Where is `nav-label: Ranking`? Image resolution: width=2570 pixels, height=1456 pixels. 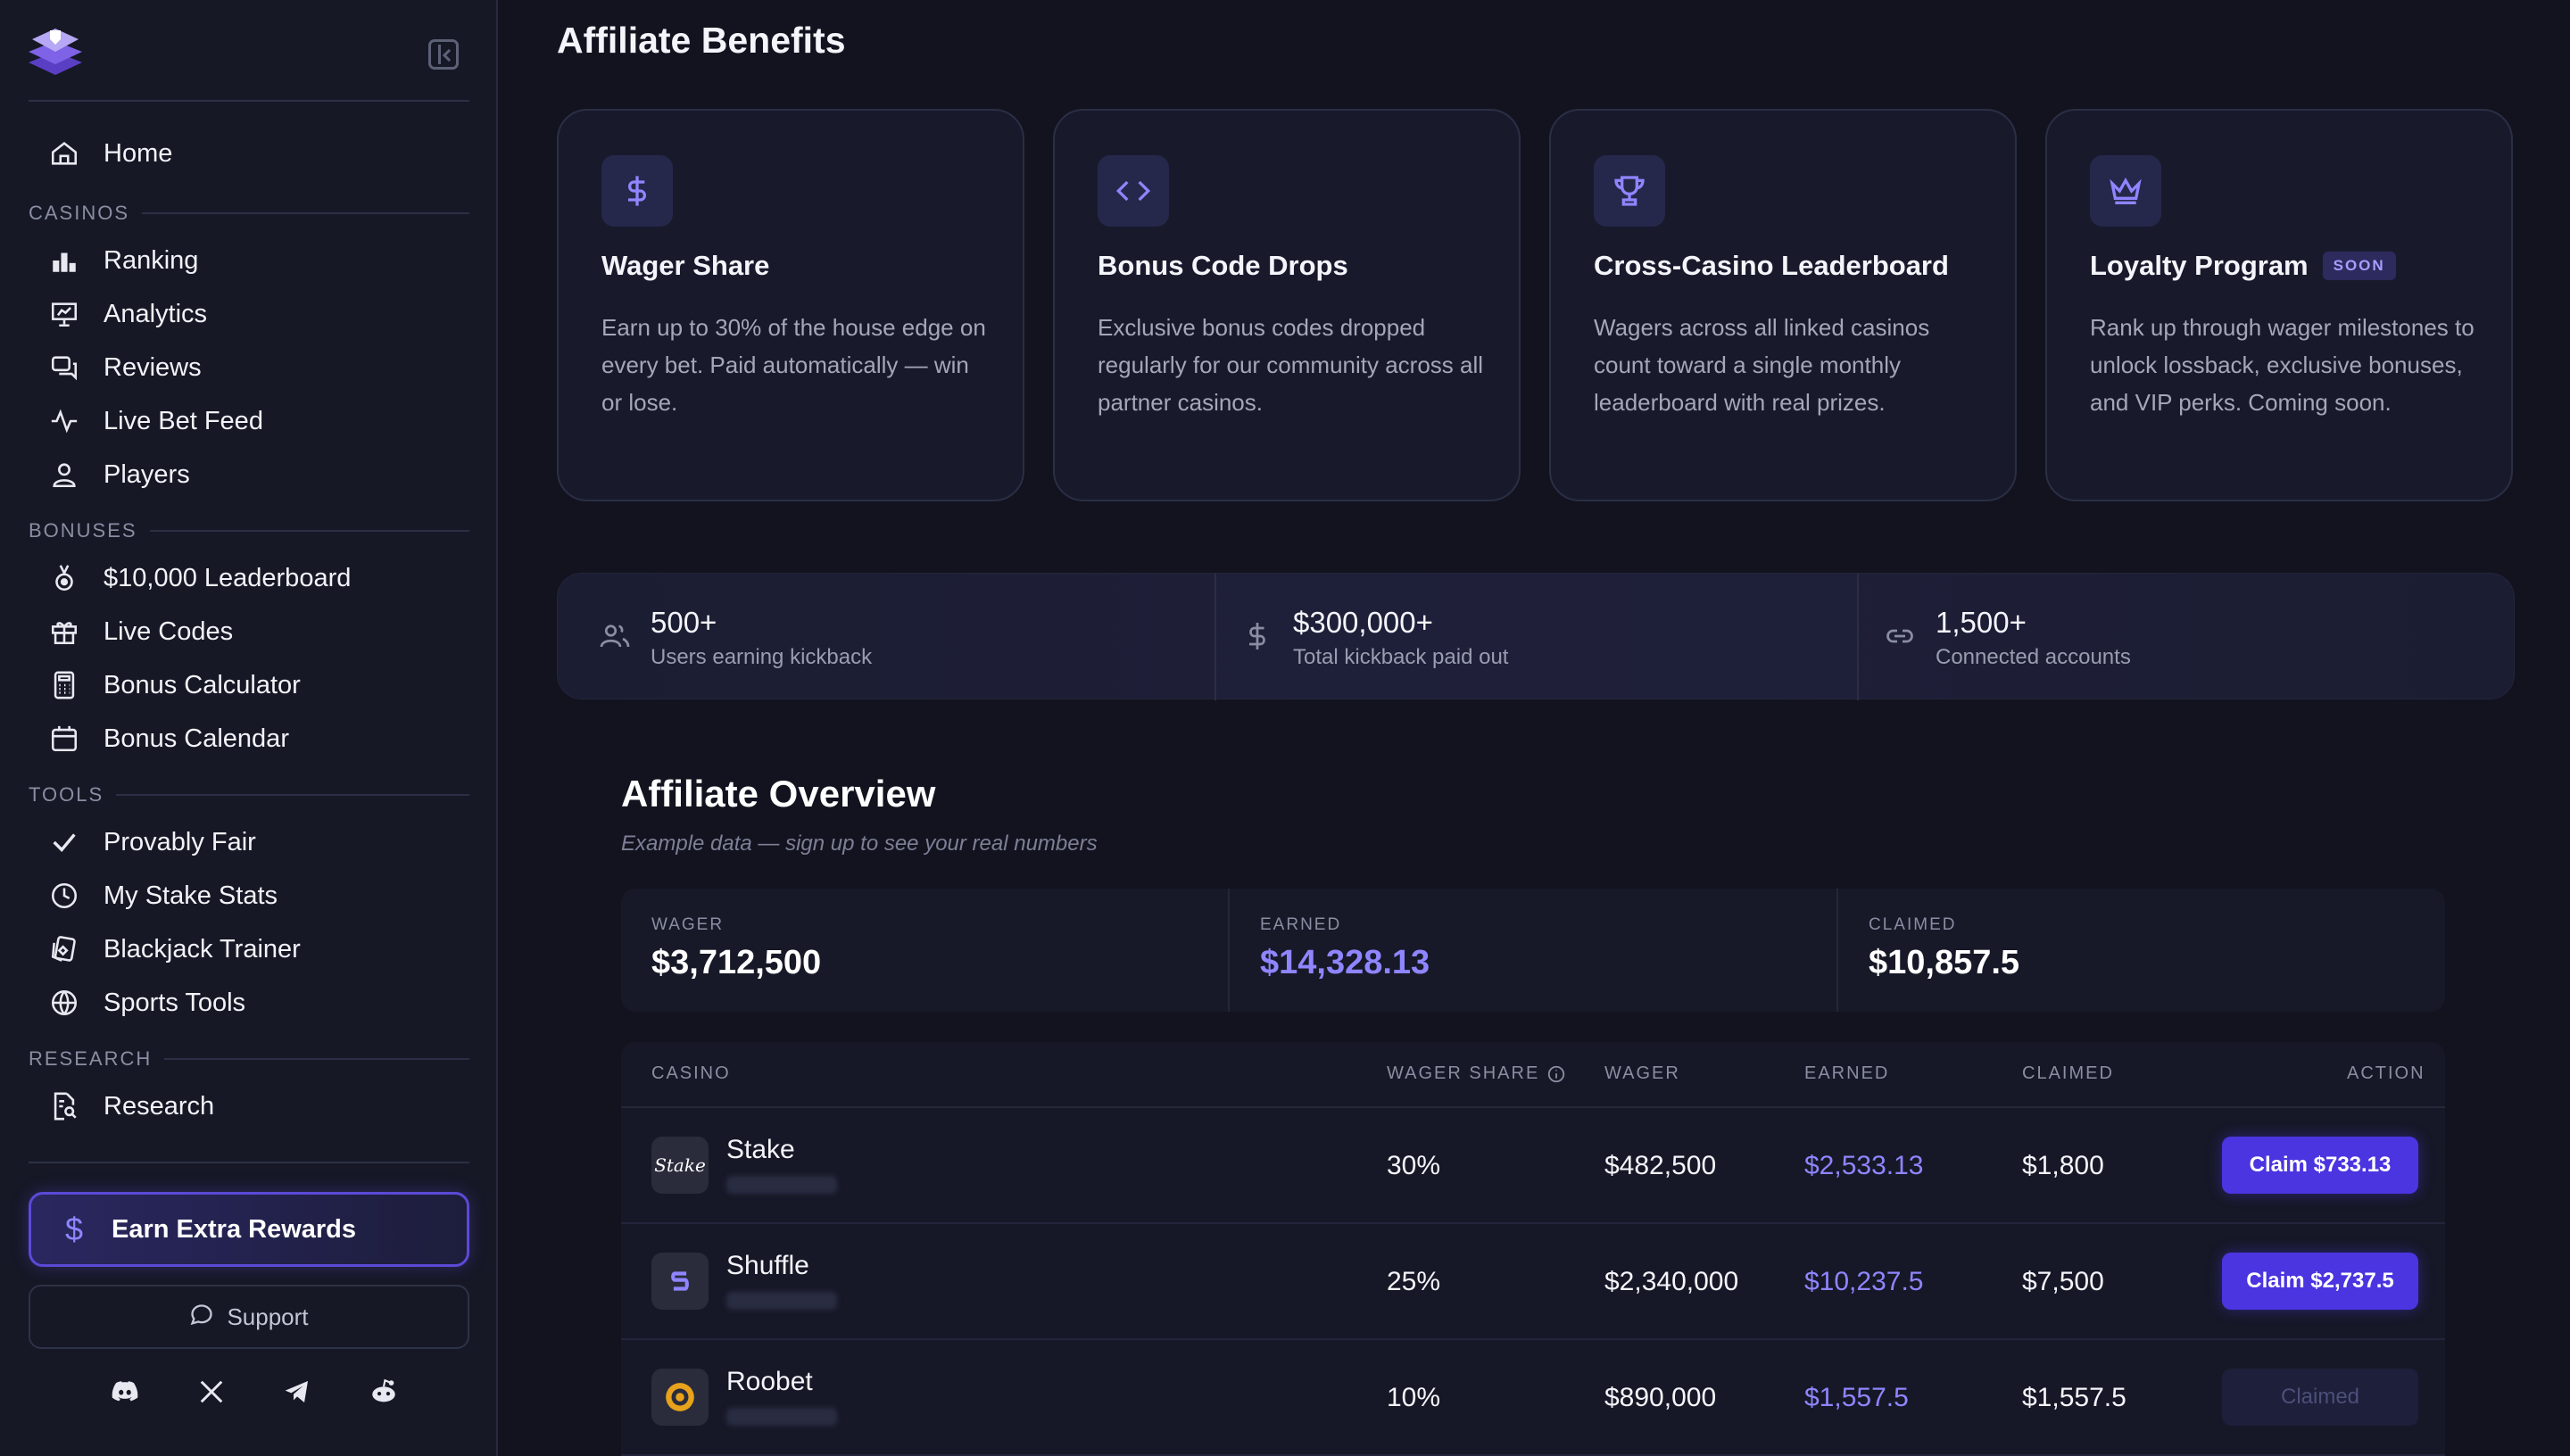 nav-label: Ranking is located at coordinates (151, 260).